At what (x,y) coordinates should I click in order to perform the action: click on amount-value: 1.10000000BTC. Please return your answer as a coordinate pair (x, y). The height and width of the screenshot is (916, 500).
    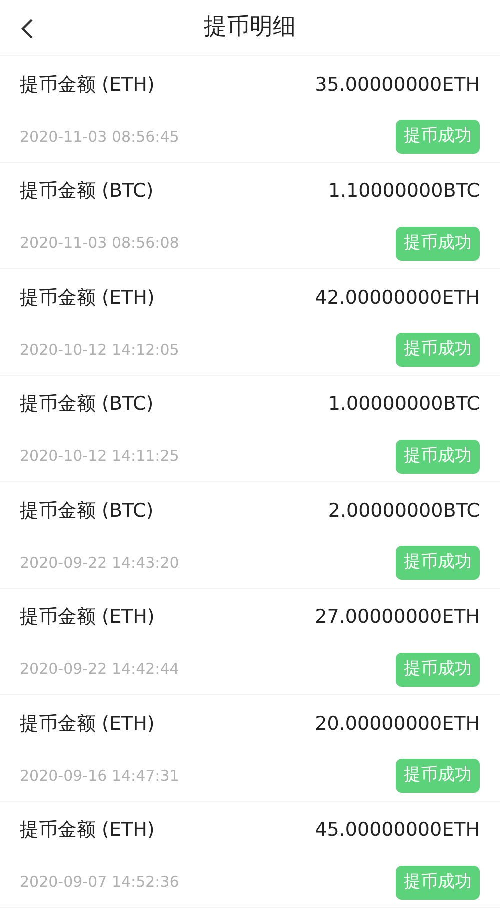
    Looking at the image, I should click on (404, 191).